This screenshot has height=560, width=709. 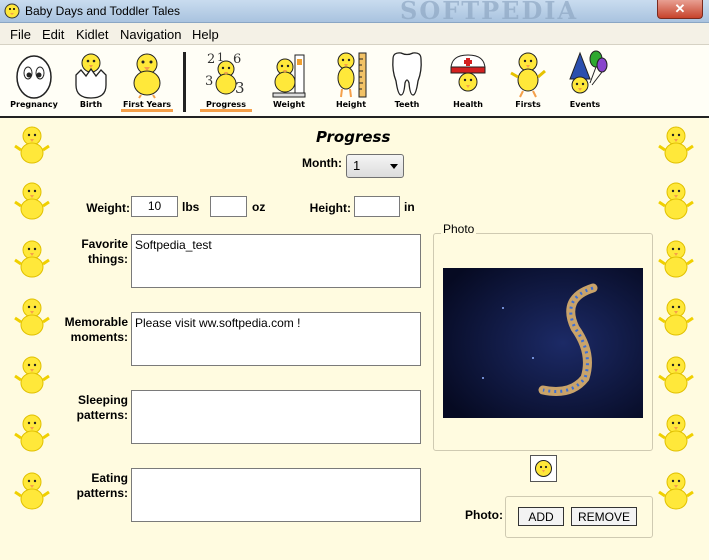 What do you see at coordinates (484, 515) in the screenshot?
I see `photo-label: Photo:` at bounding box center [484, 515].